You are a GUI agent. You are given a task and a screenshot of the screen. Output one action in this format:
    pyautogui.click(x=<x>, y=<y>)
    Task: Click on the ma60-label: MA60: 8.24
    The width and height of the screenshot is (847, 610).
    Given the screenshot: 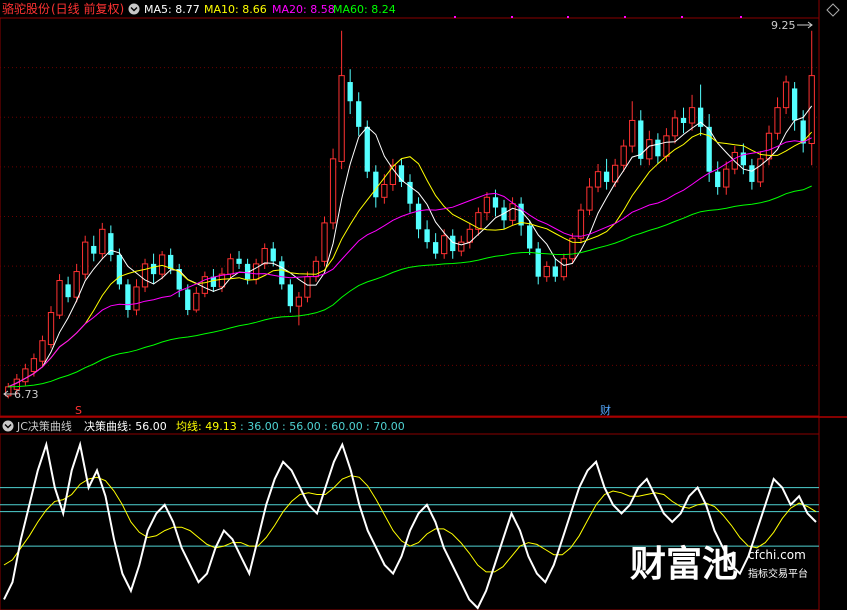 What is the action you would take?
    pyautogui.click(x=364, y=9)
    